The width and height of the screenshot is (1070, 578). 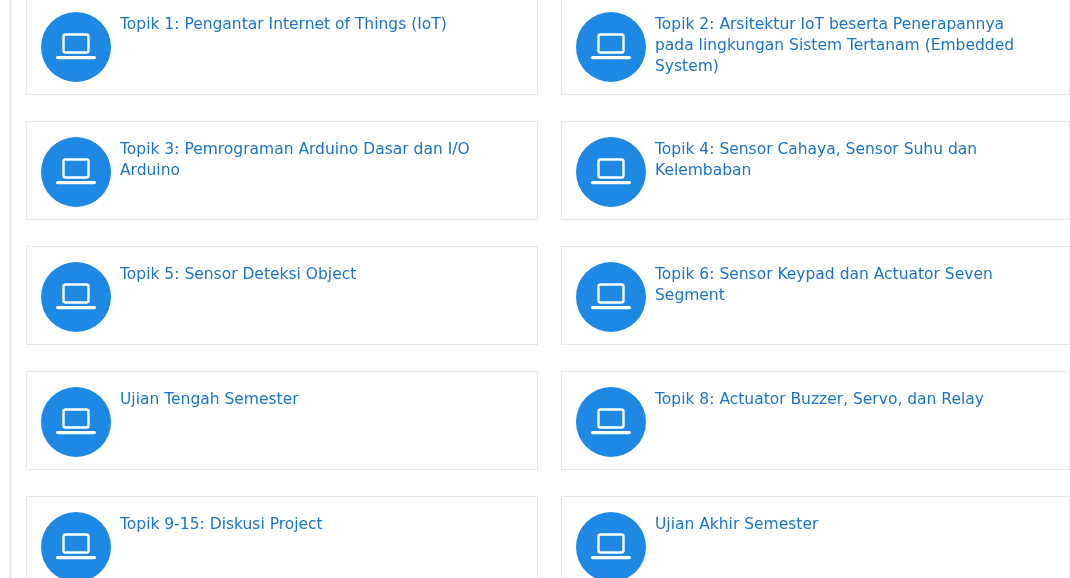 I want to click on topic-link: Topik 9-15: Diskusi Project, so click(x=221, y=524).